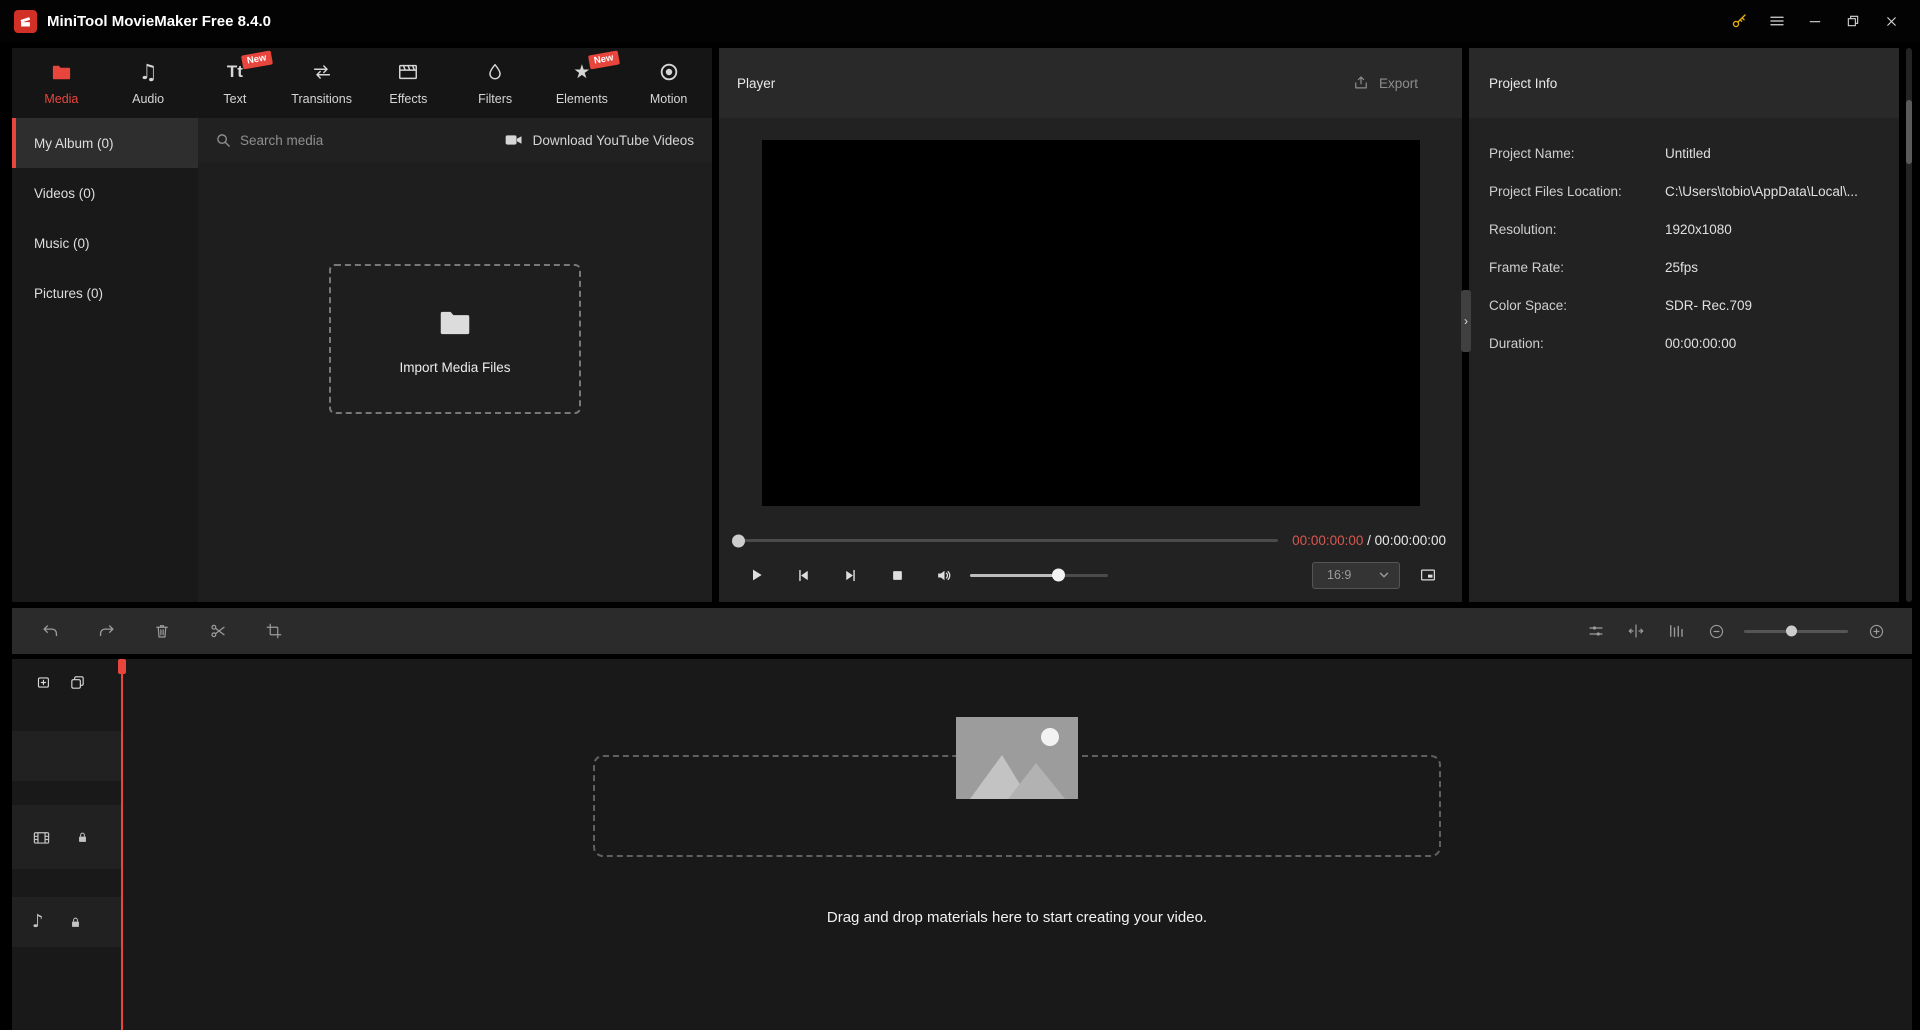 The image size is (1920, 1030). What do you see at coordinates (77, 682) in the screenshot?
I see `manage-tracks-button` at bounding box center [77, 682].